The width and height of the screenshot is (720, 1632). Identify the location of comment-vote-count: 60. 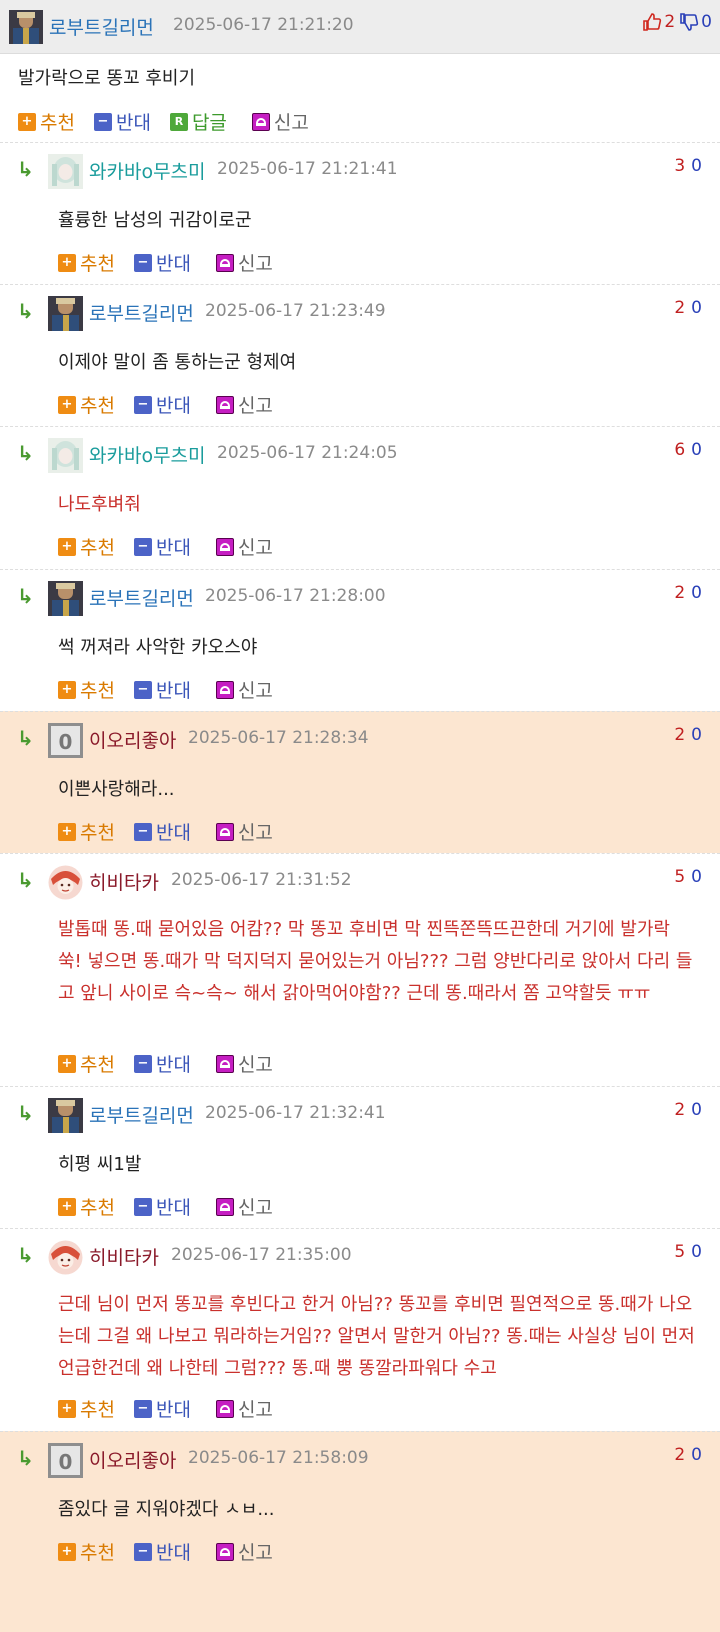
(688, 450).